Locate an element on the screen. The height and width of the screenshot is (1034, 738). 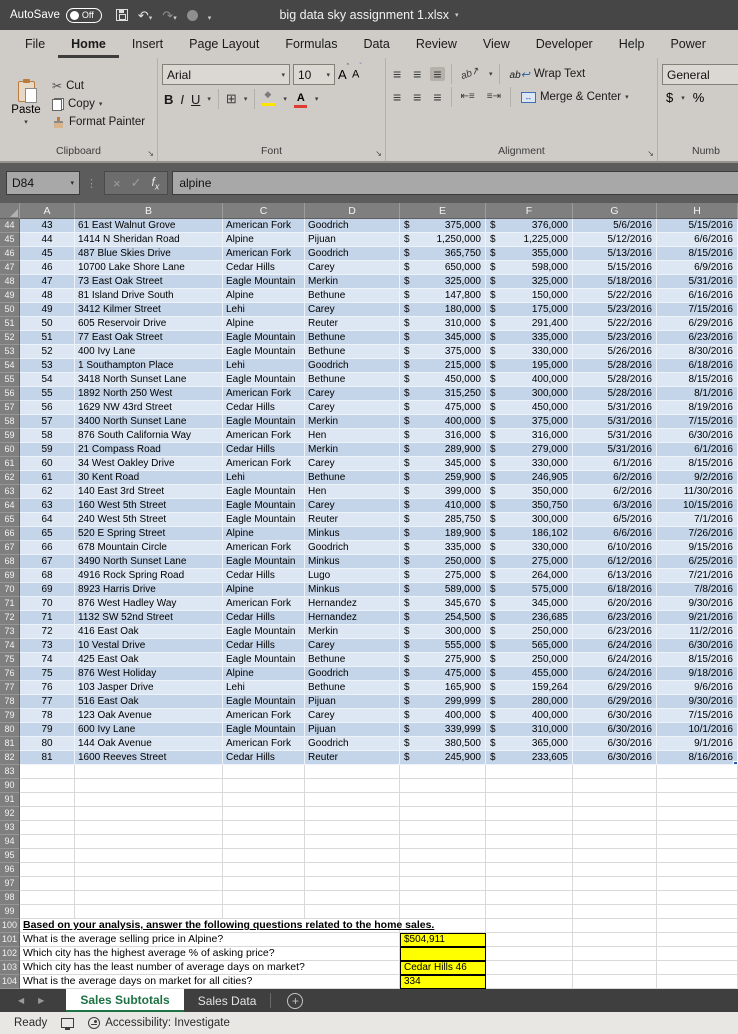
row-header: 103 is located at coordinates (10, 968).